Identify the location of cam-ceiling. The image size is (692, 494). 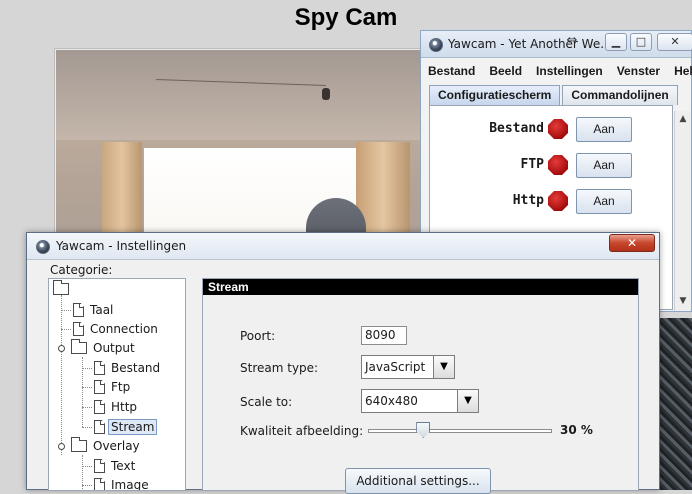
(241, 95).